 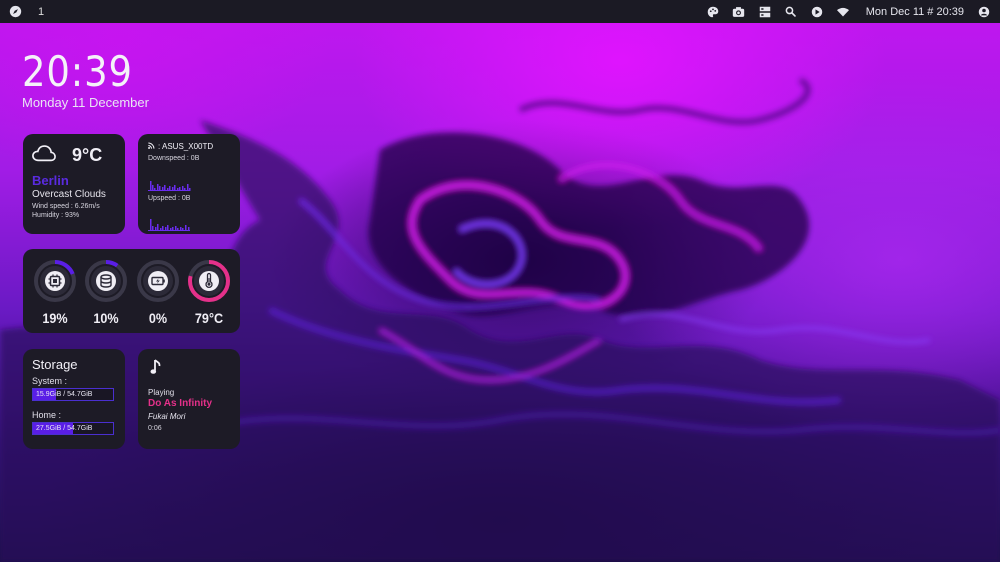 I want to click on camera-icon, so click(x=739, y=11).